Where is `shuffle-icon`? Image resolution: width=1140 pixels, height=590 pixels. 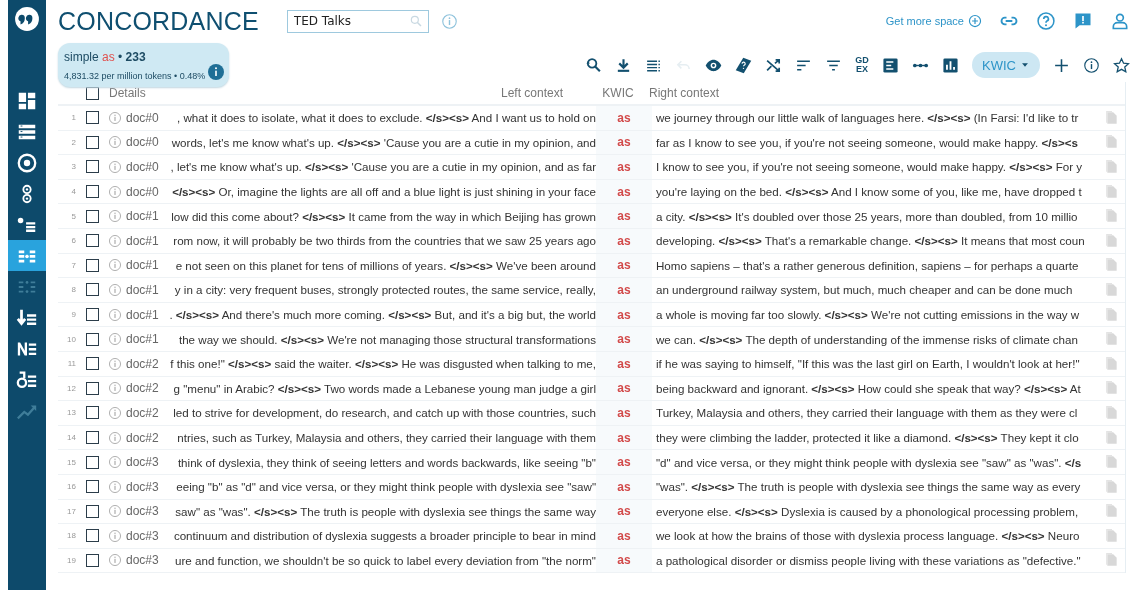 shuffle-icon is located at coordinates (774, 65).